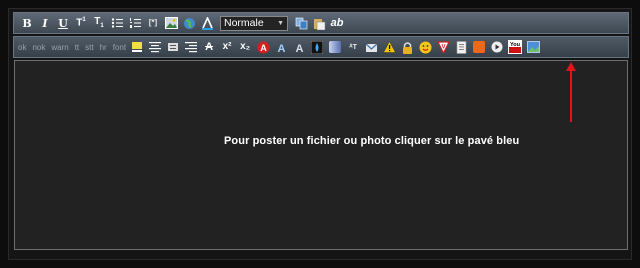  I want to click on tag-stt-button: stt, so click(89, 47).